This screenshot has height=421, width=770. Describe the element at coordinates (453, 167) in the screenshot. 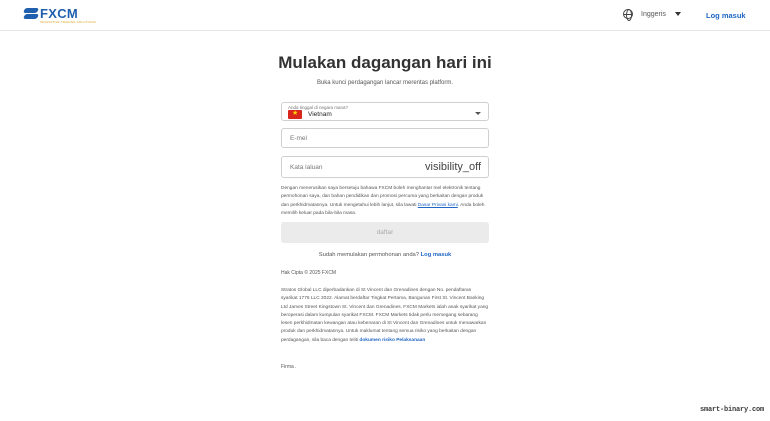

I see `visibility-toggle-icon: visibility_off` at that location.